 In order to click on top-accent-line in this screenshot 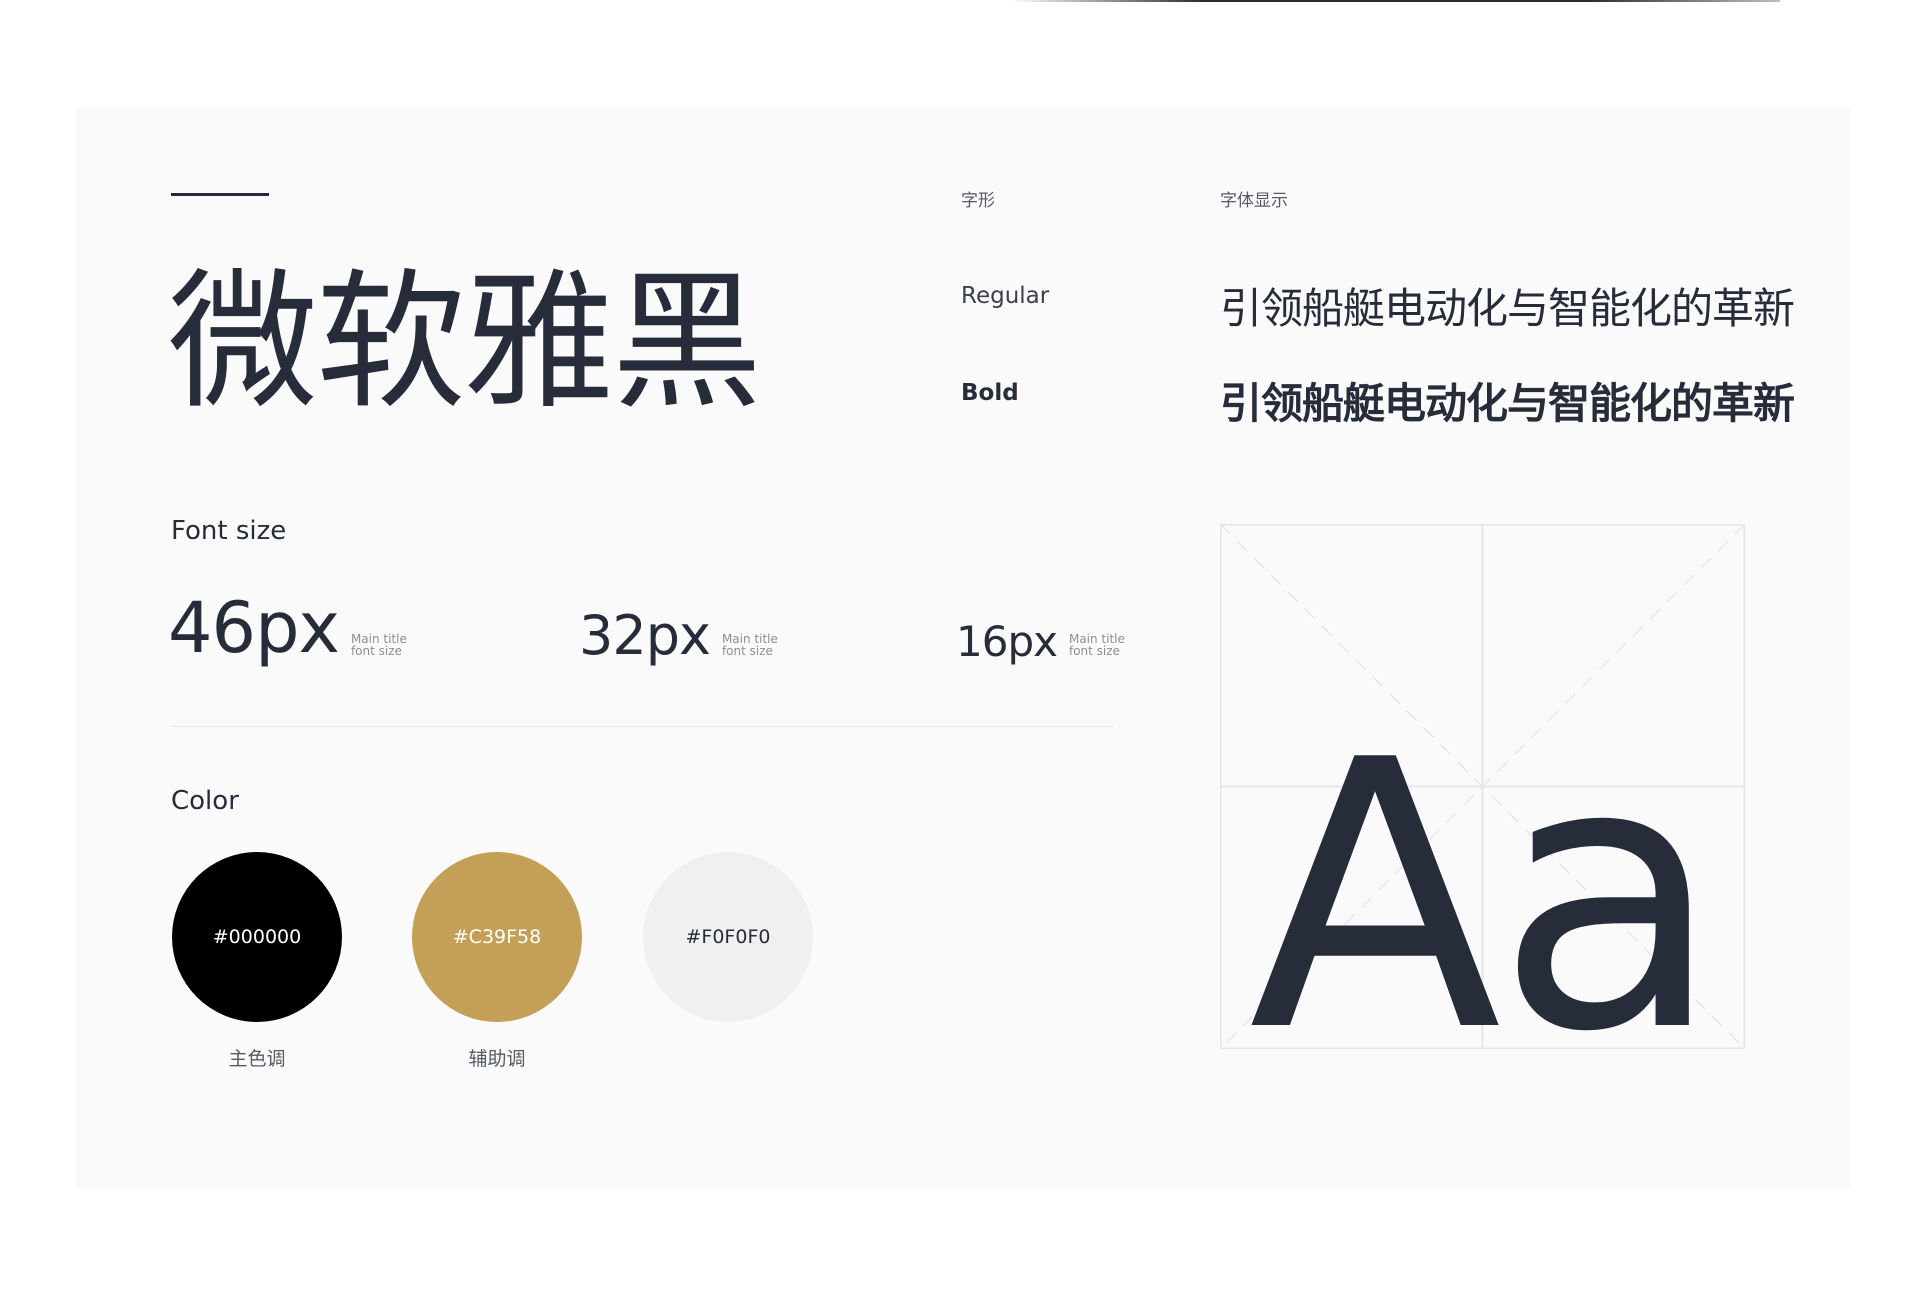, I will do `click(1395, 1)`.